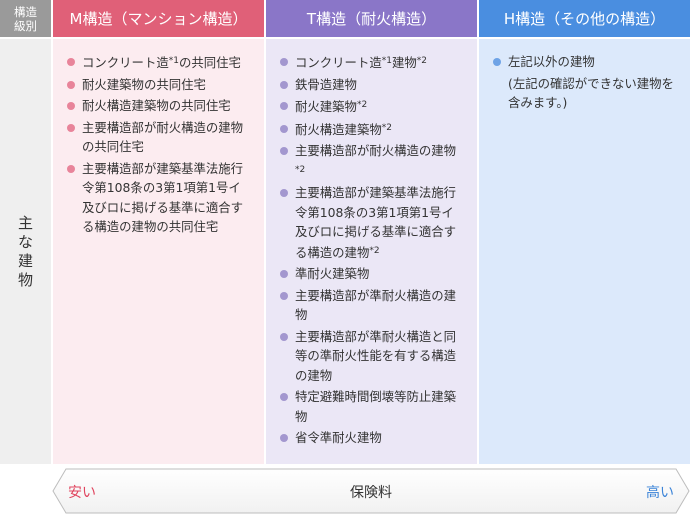 Image resolution: width=690 pixels, height=515 pixels. I want to click on row-label-char: 建, so click(25, 260).